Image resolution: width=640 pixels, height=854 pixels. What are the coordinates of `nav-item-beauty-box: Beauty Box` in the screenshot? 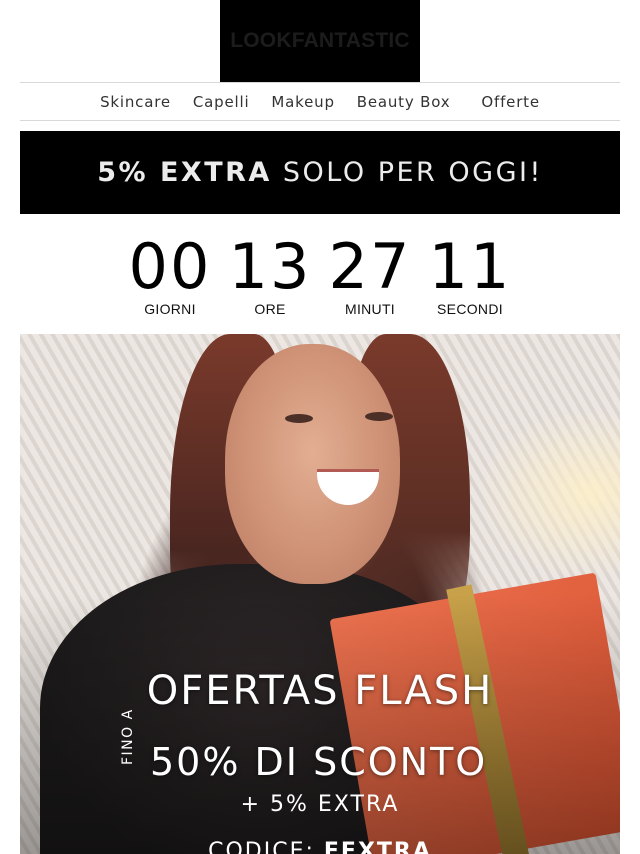 It's located at (404, 102).